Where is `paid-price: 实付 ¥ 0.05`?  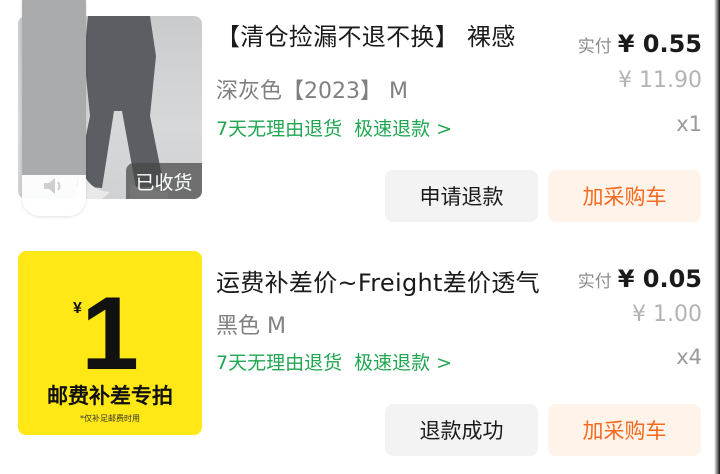 paid-price: 实付 ¥ 0.05 is located at coordinates (640, 279).